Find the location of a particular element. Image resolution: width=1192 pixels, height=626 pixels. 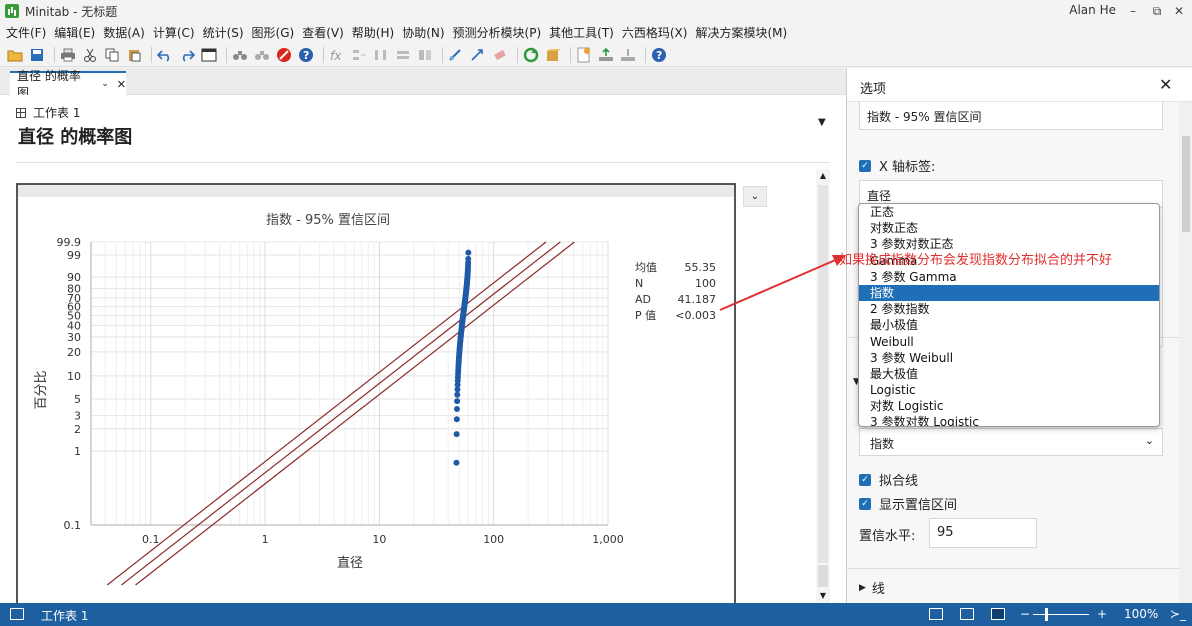

option-normal: 正态 is located at coordinates (1009, 212).